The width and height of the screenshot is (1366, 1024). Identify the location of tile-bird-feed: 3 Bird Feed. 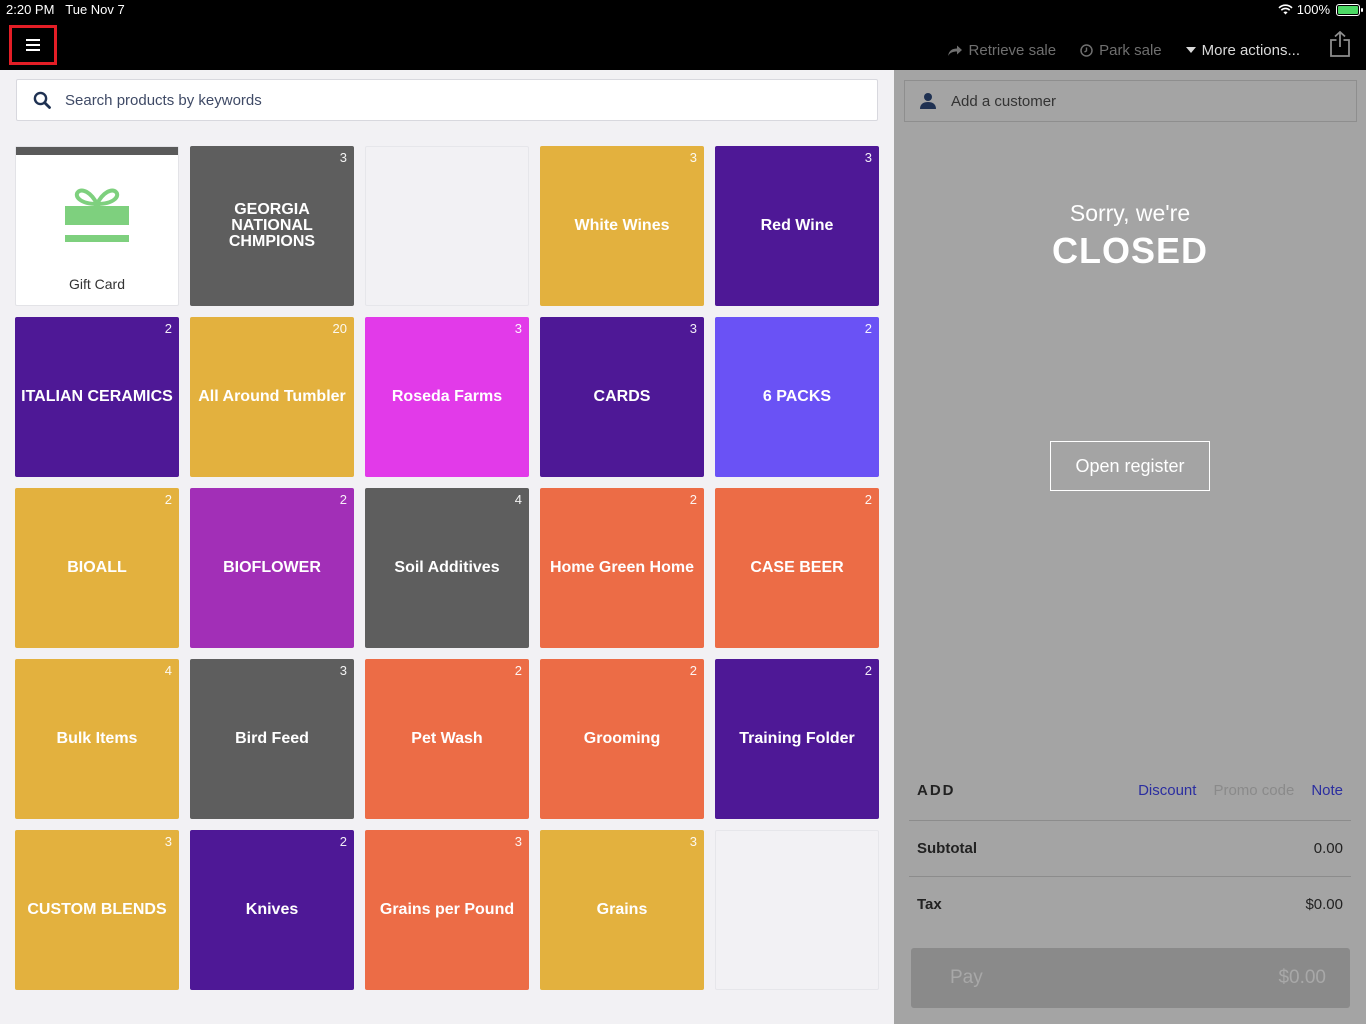
(272, 739).